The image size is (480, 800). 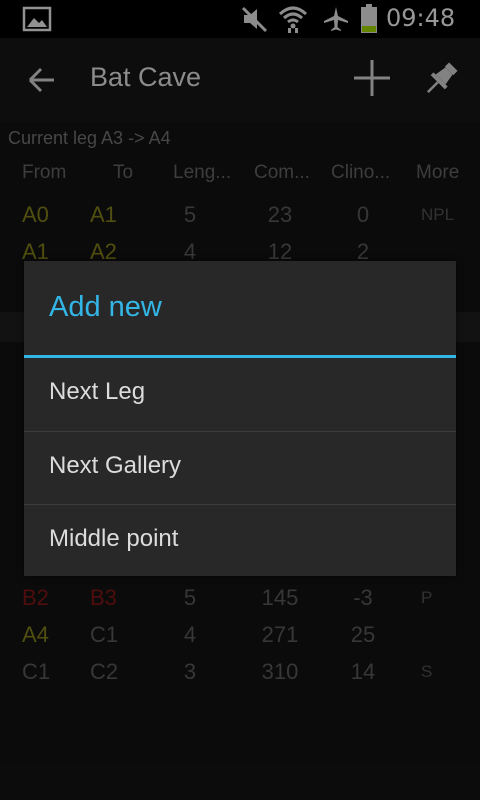 I want to click on menu-item-label: Next Gallery, so click(x=115, y=465).